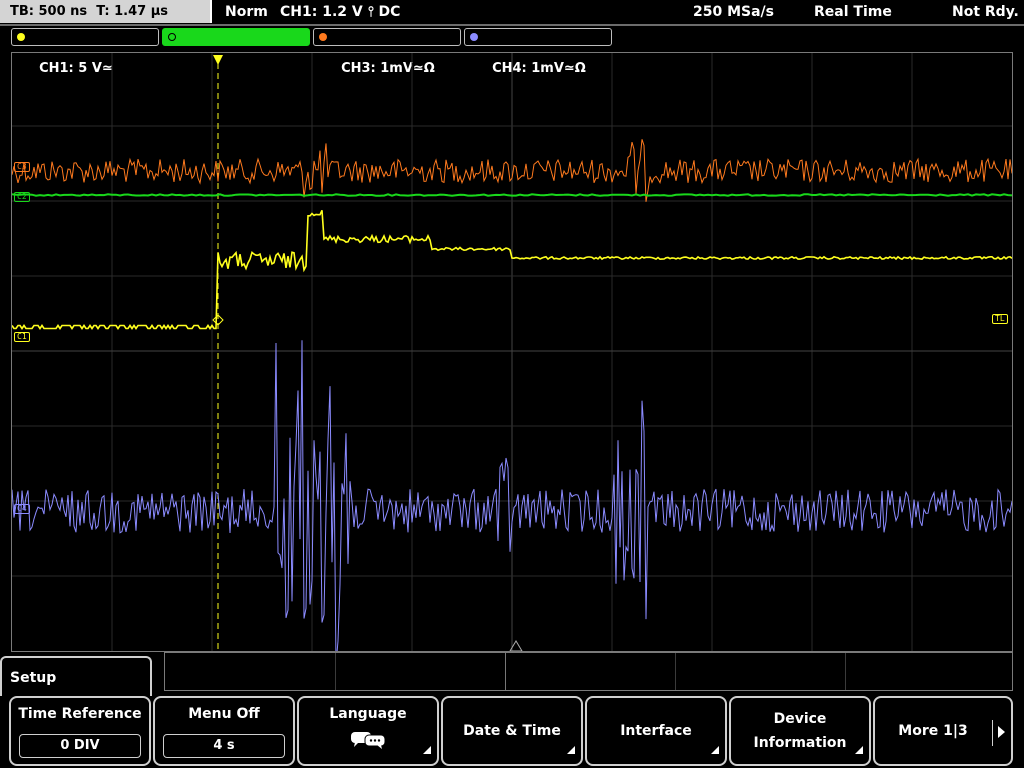 The width and height of the screenshot is (1024, 768). What do you see at coordinates (172, 37) in the screenshot?
I see `ch2-color-dot-icon` at bounding box center [172, 37].